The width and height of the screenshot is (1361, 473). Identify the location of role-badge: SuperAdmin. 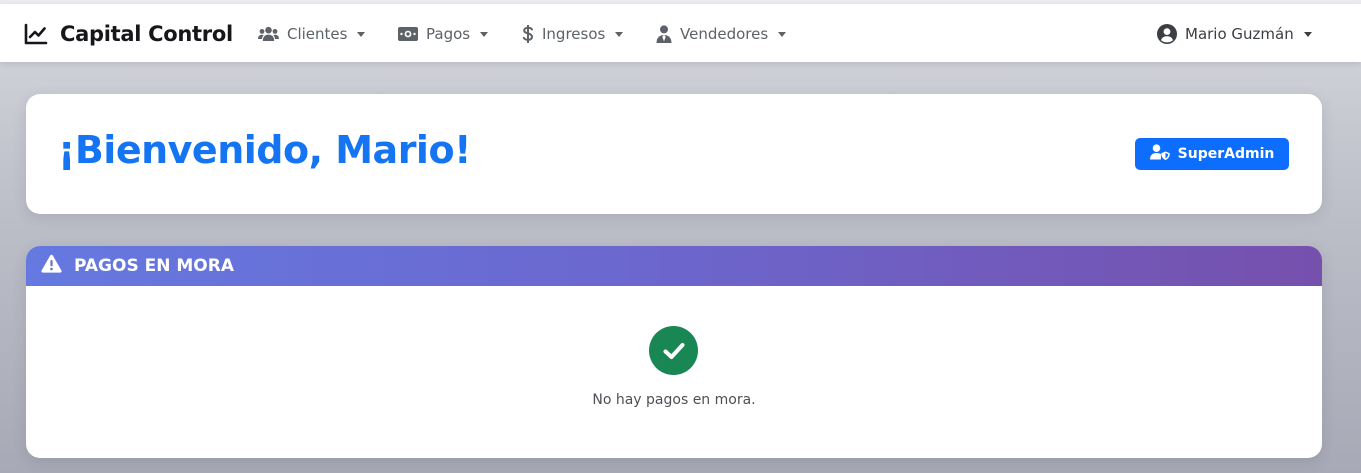
(1212, 154).